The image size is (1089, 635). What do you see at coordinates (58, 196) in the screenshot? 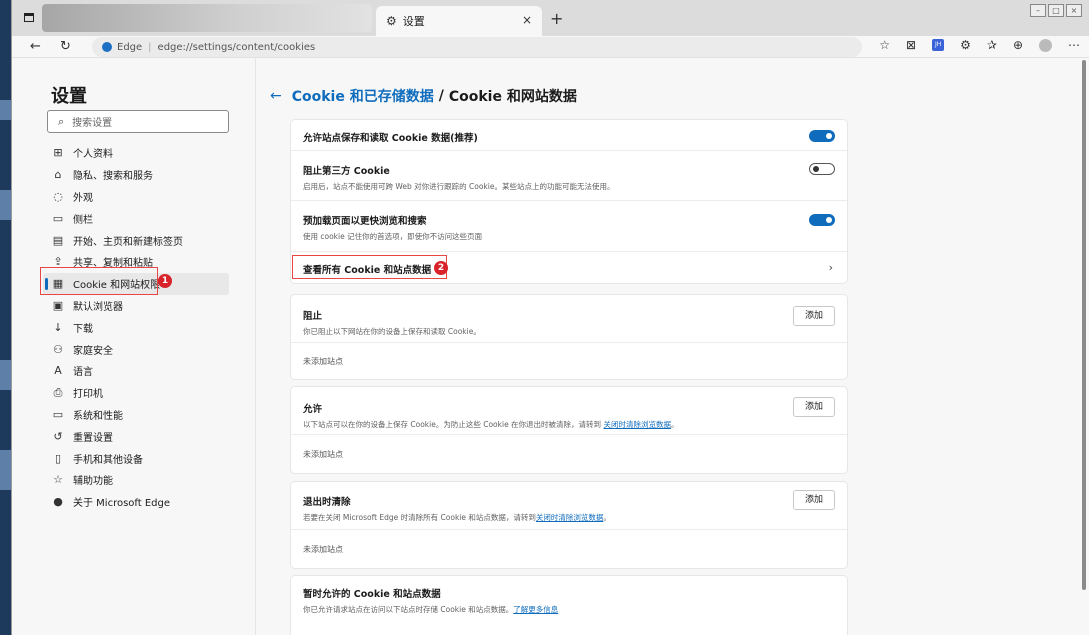
I see `appearance-icon: ◌` at bounding box center [58, 196].